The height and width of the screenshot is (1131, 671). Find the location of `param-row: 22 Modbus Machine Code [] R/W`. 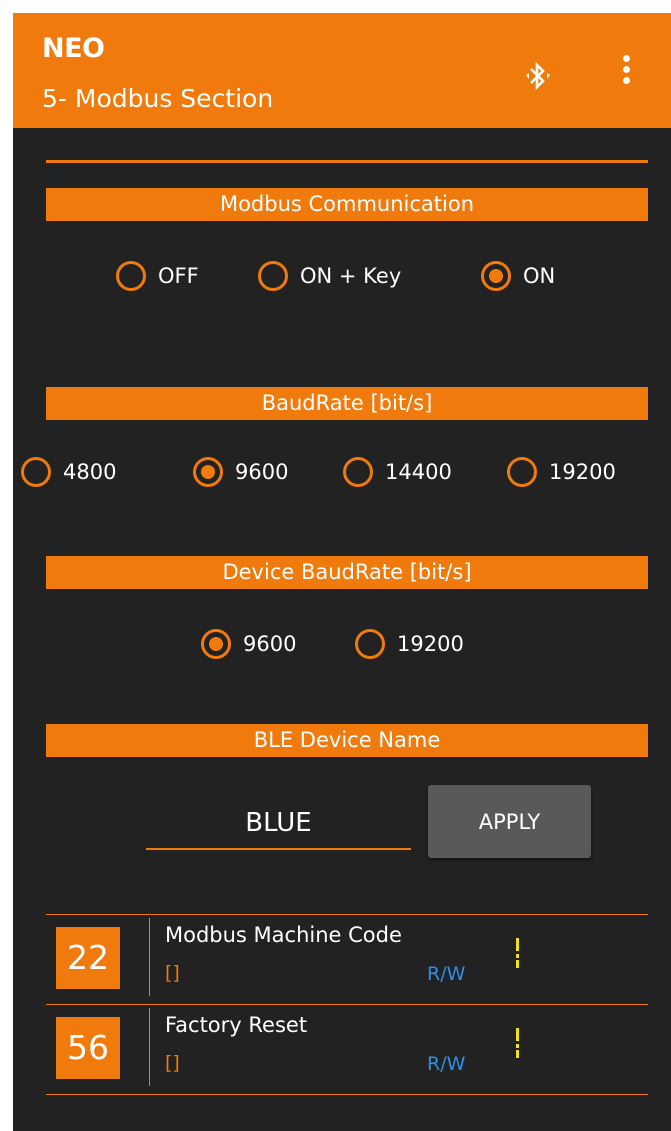

param-row: 22 Modbus Machine Code [] R/W is located at coordinates (347, 959).